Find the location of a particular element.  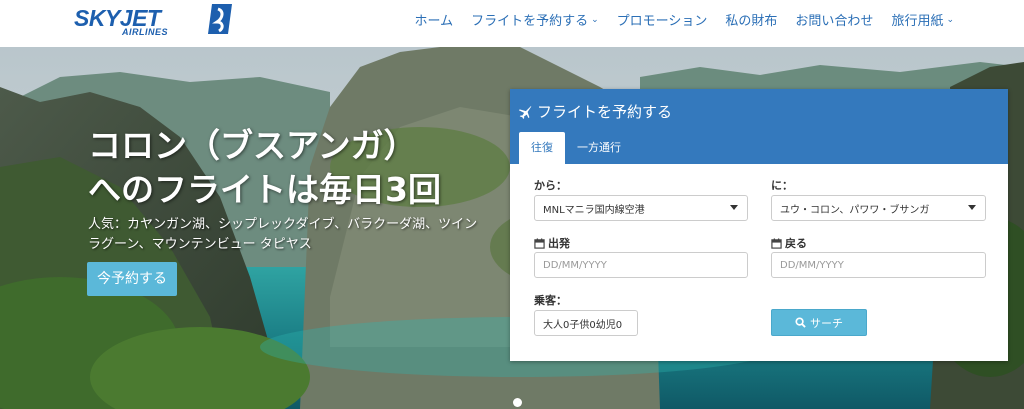

return-placeholder: DD/MM/YYYY is located at coordinates (812, 265).